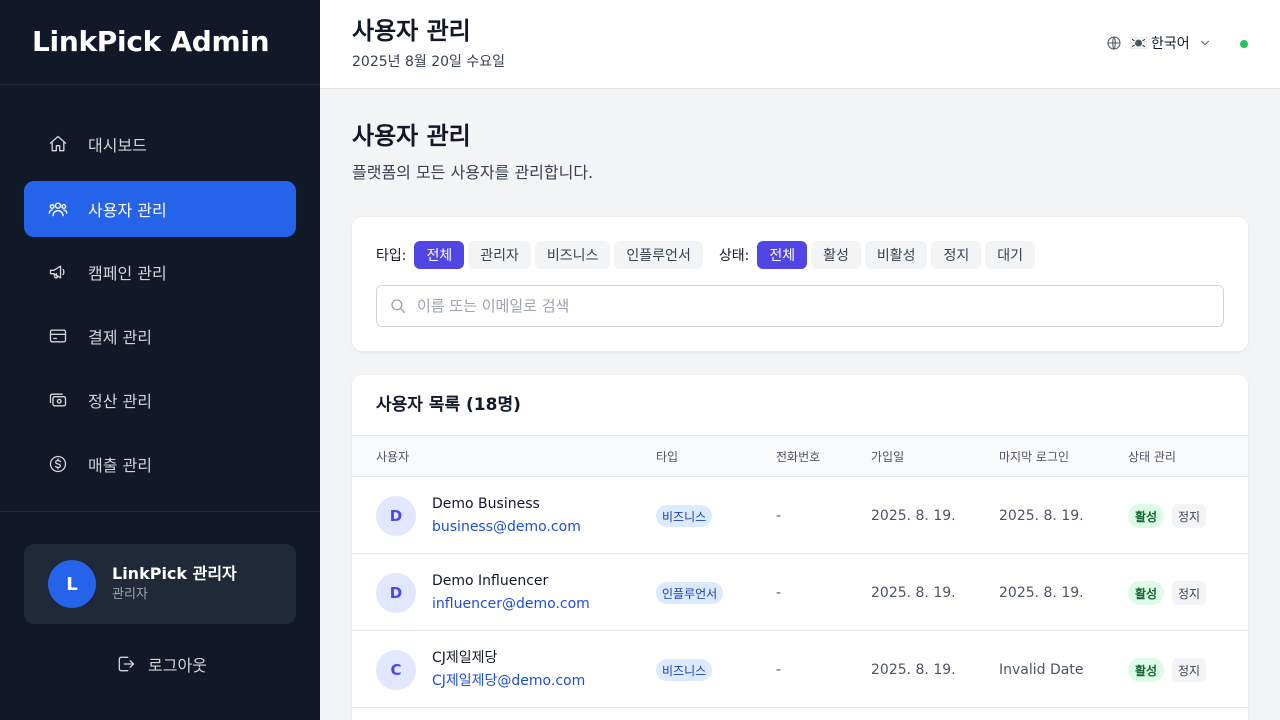 The height and width of the screenshot is (720, 1280). What do you see at coordinates (658, 255) in the screenshot?
I see `type-filter-influencer: 인플루언서` at bounding box center [658, 255].